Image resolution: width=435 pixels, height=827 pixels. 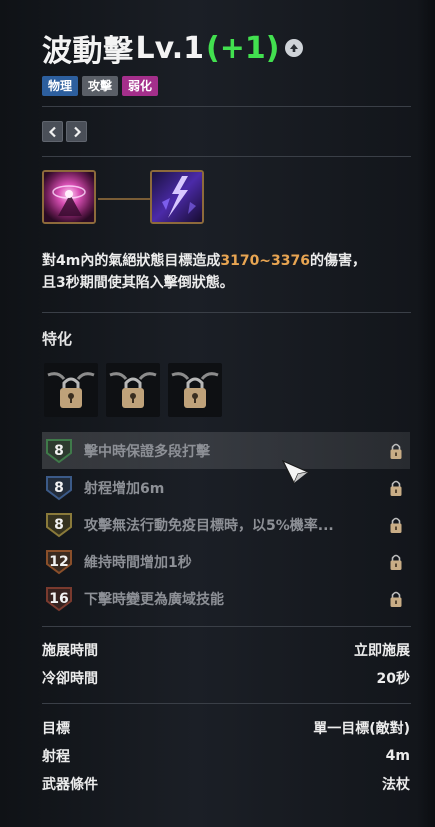 I want to click on arrow-up-circle-icon, so click(x=294, y=48).